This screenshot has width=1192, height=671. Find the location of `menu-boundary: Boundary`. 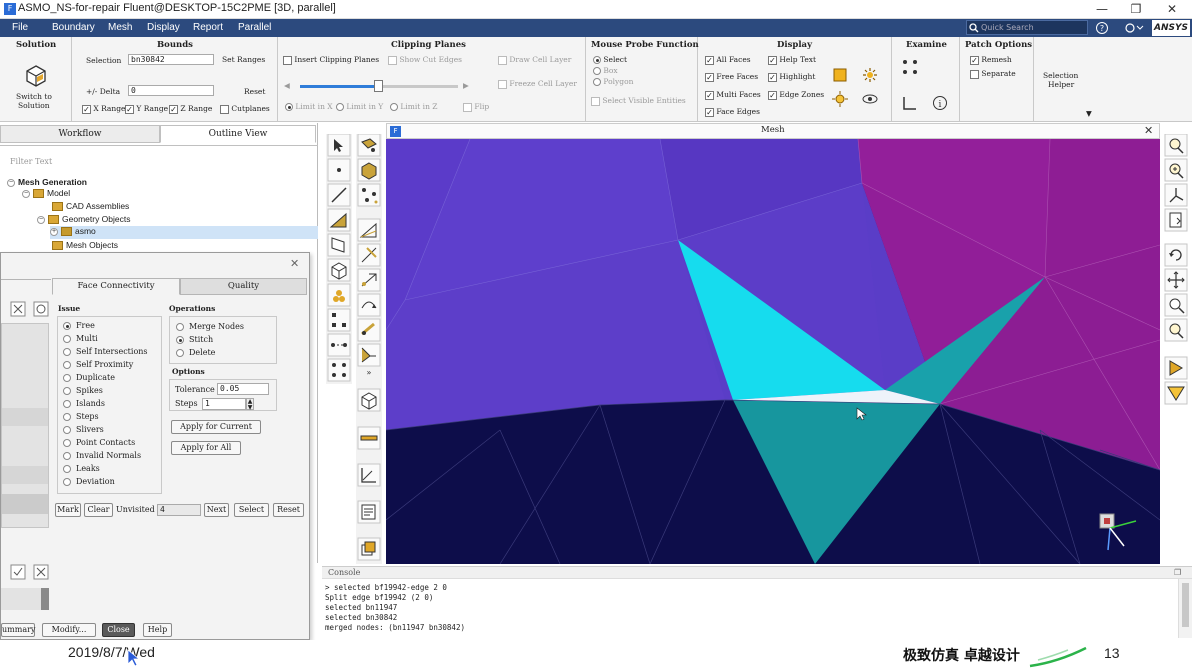

menu-boundary: Boundary is located at coordinates (73, 27).